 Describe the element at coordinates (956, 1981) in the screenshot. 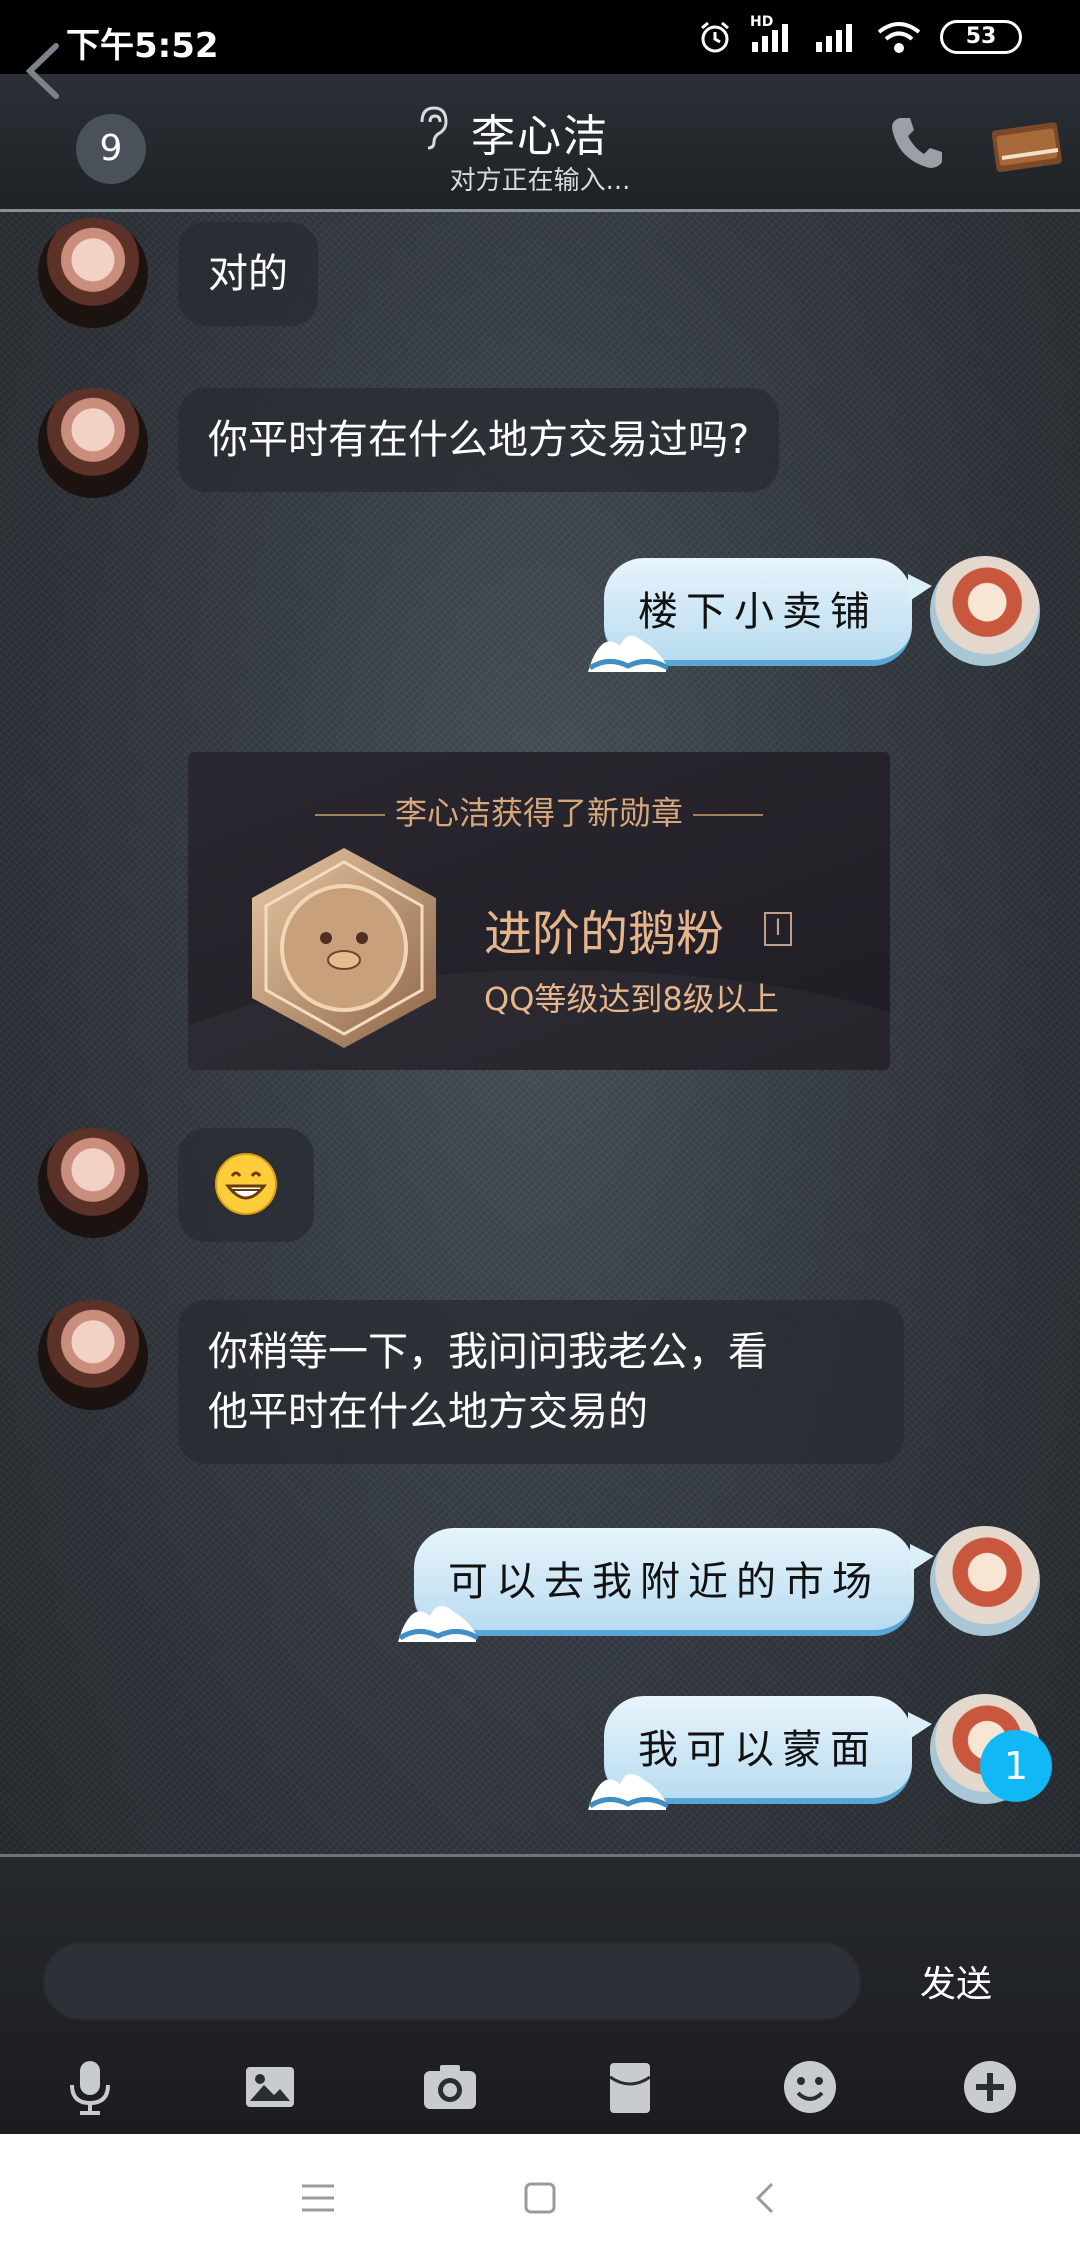

I see `send-button: 发送` at that location.